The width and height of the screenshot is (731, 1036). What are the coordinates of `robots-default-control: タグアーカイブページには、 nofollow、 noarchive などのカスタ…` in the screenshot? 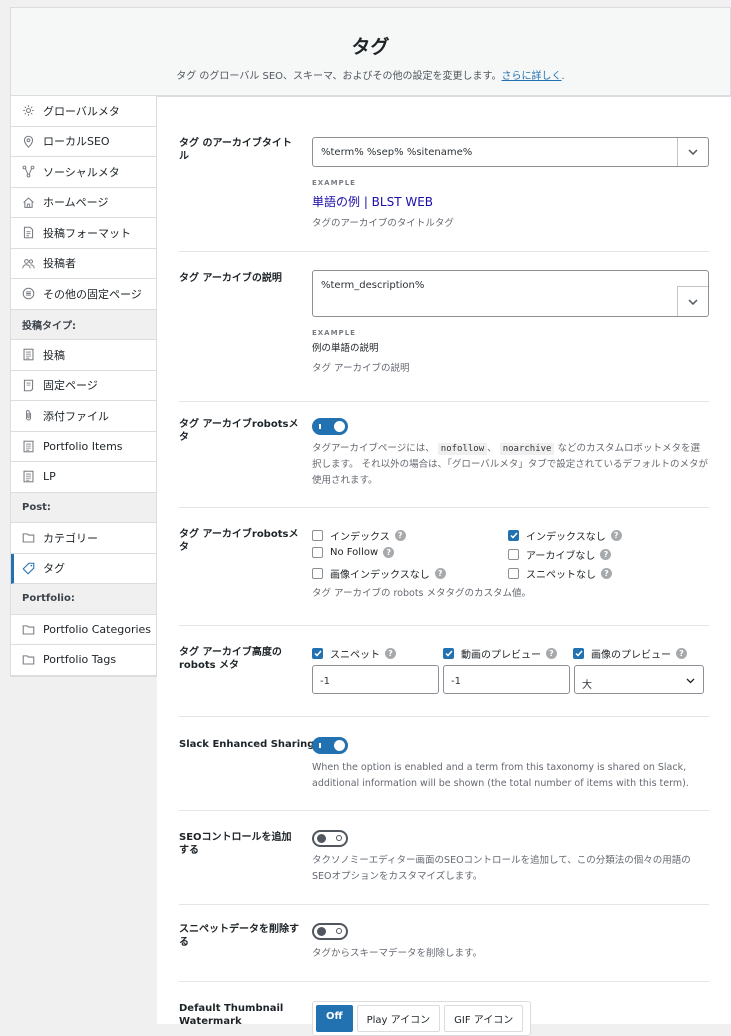 It's located at (510, 453).